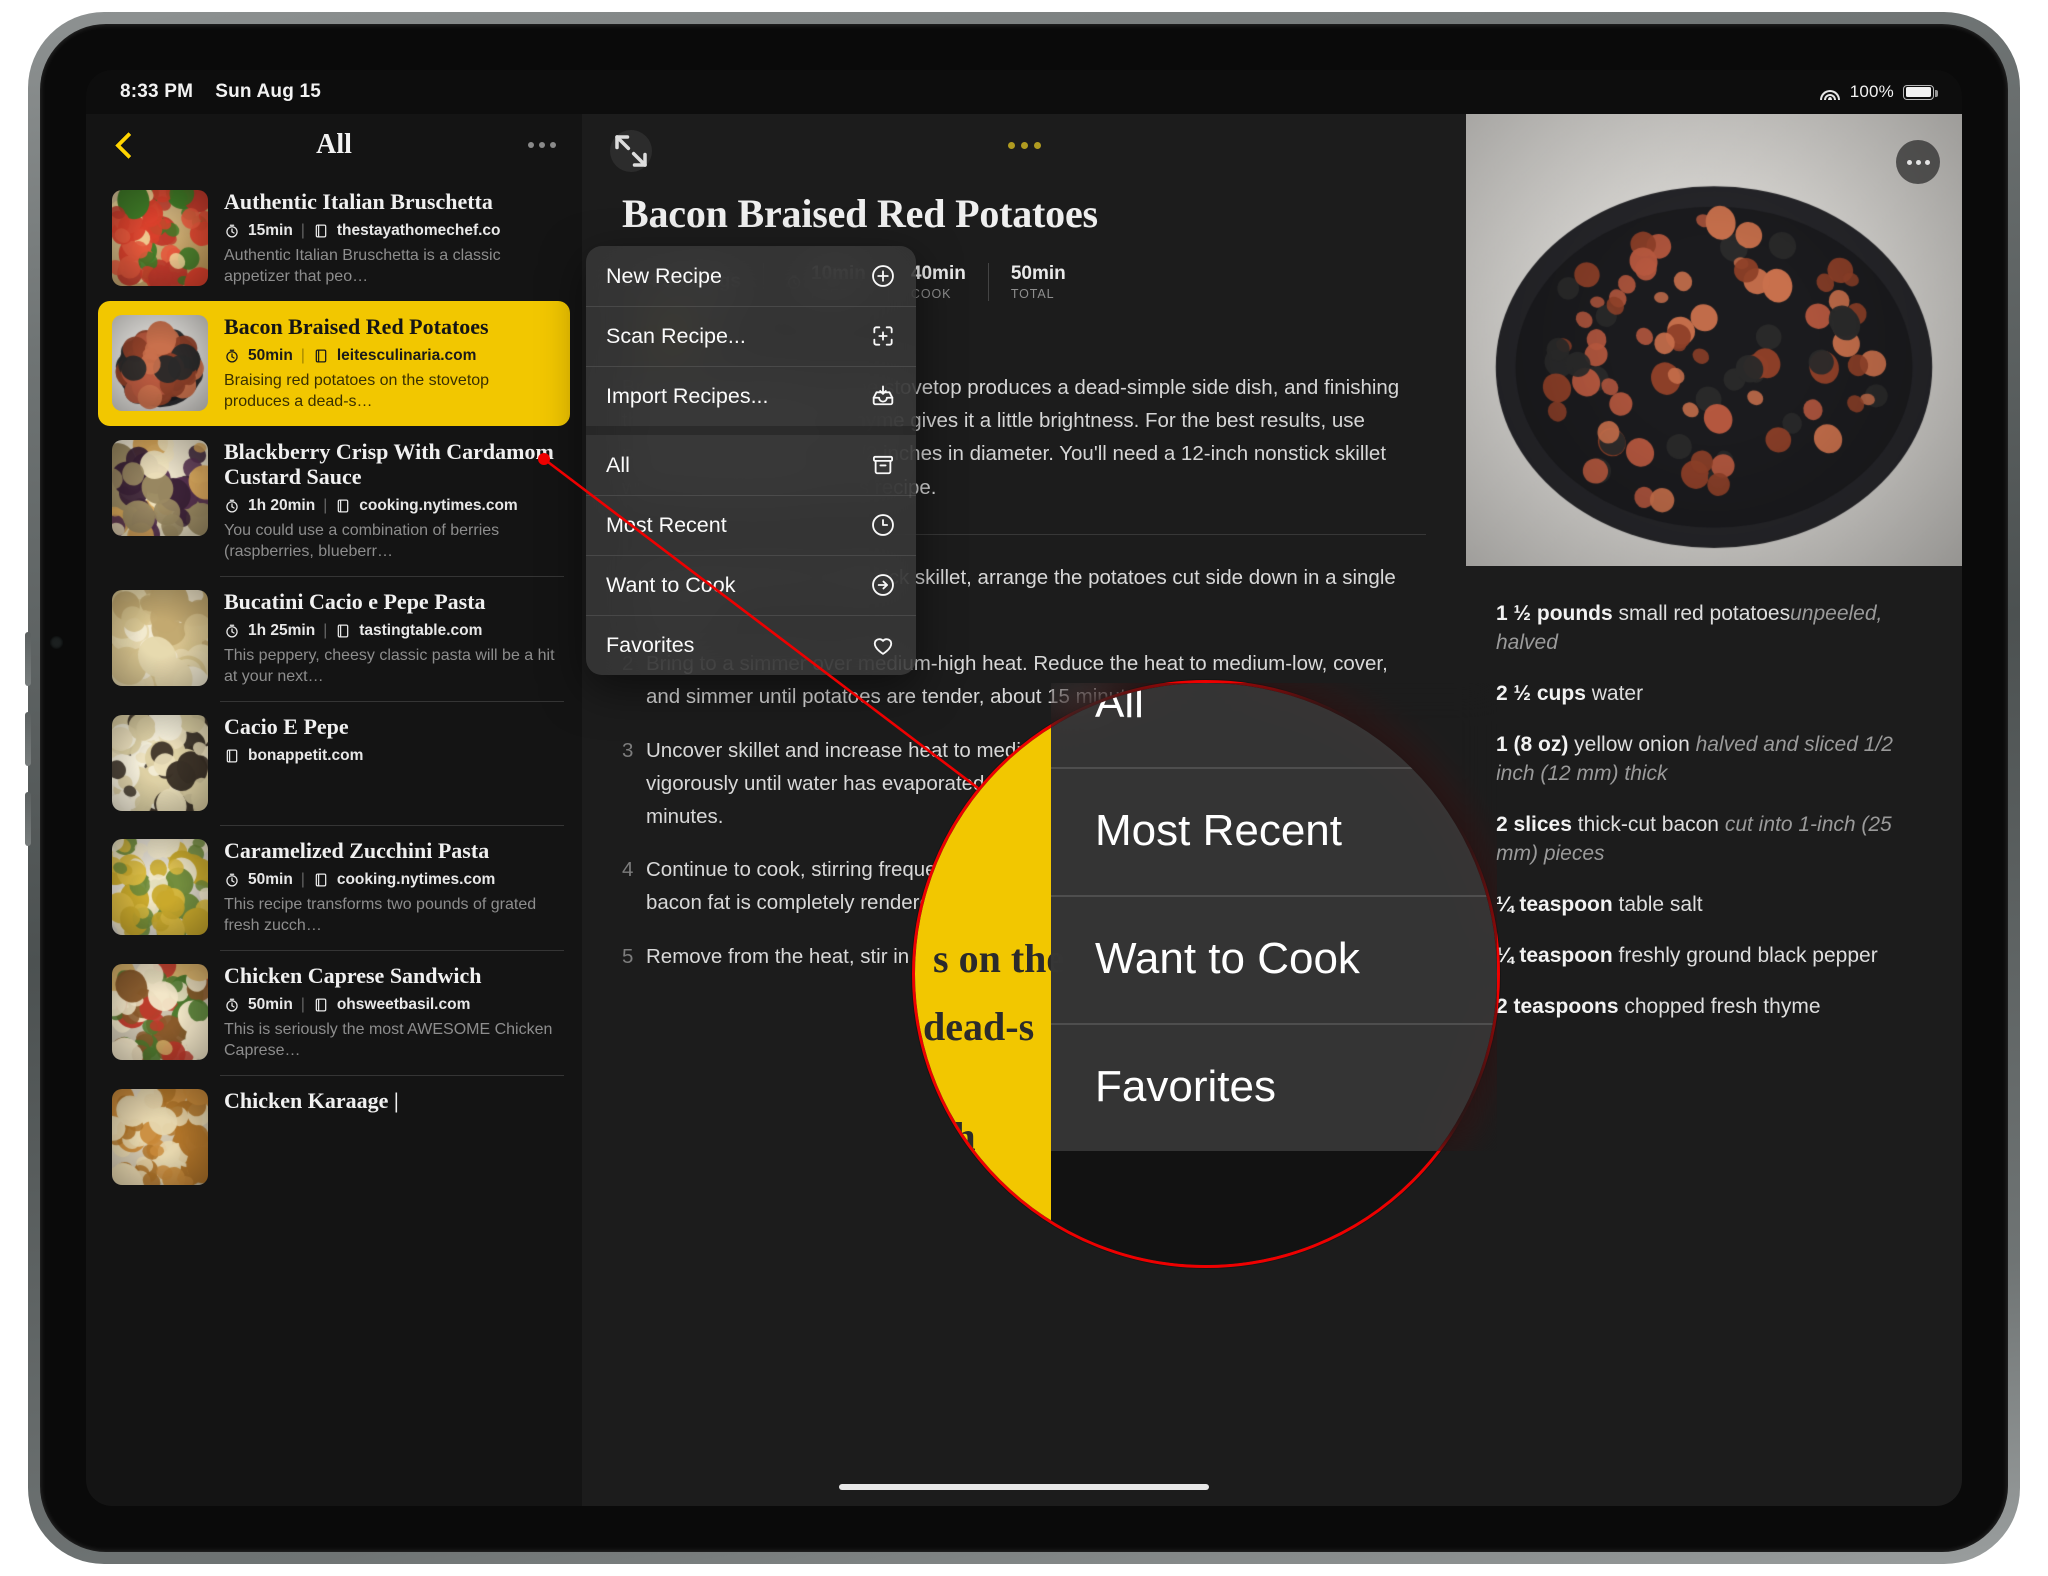 The image size is (2048, 1576). What do you see at coordinates (1032, 294) in the screenshot?
I see `total-time-label: TOTAL` at bounding box center [1032, 294].